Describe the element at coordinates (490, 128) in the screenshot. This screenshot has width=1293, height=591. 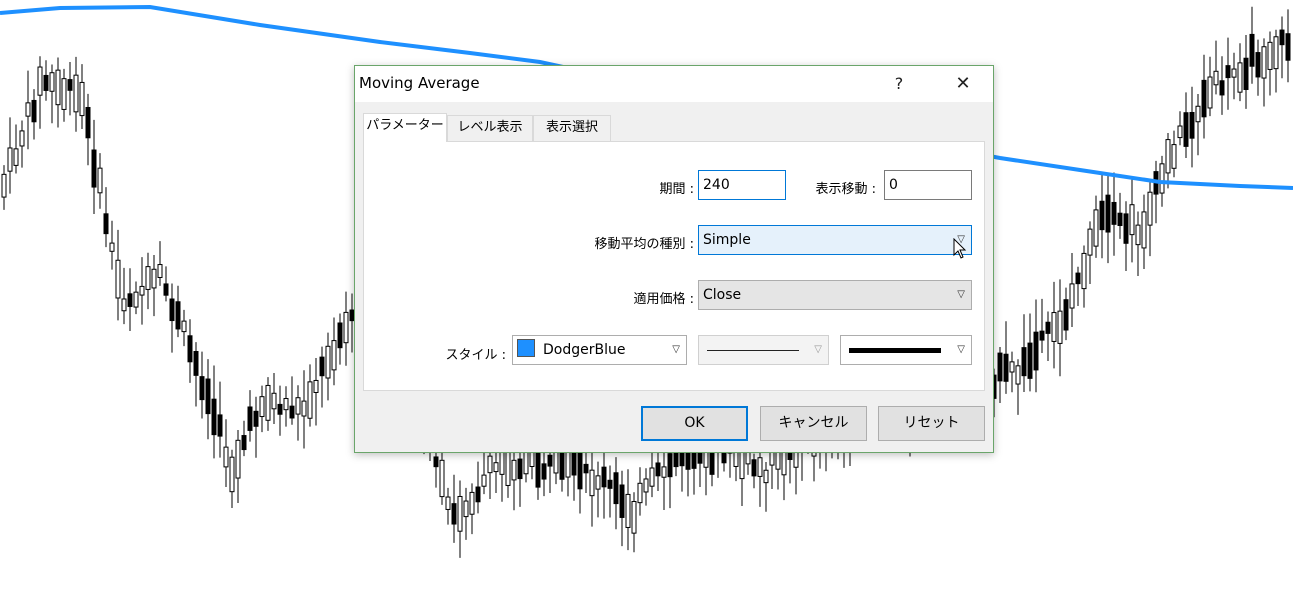
I see `tab-levels: レベル表示` at that location.